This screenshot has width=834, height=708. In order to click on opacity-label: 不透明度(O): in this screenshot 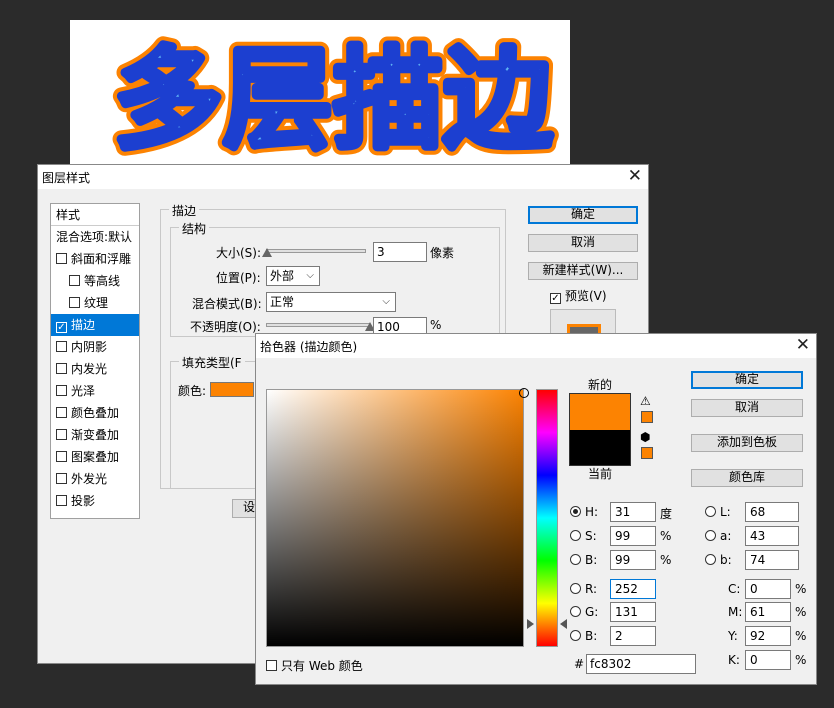, I will do `click(225, 327)`.